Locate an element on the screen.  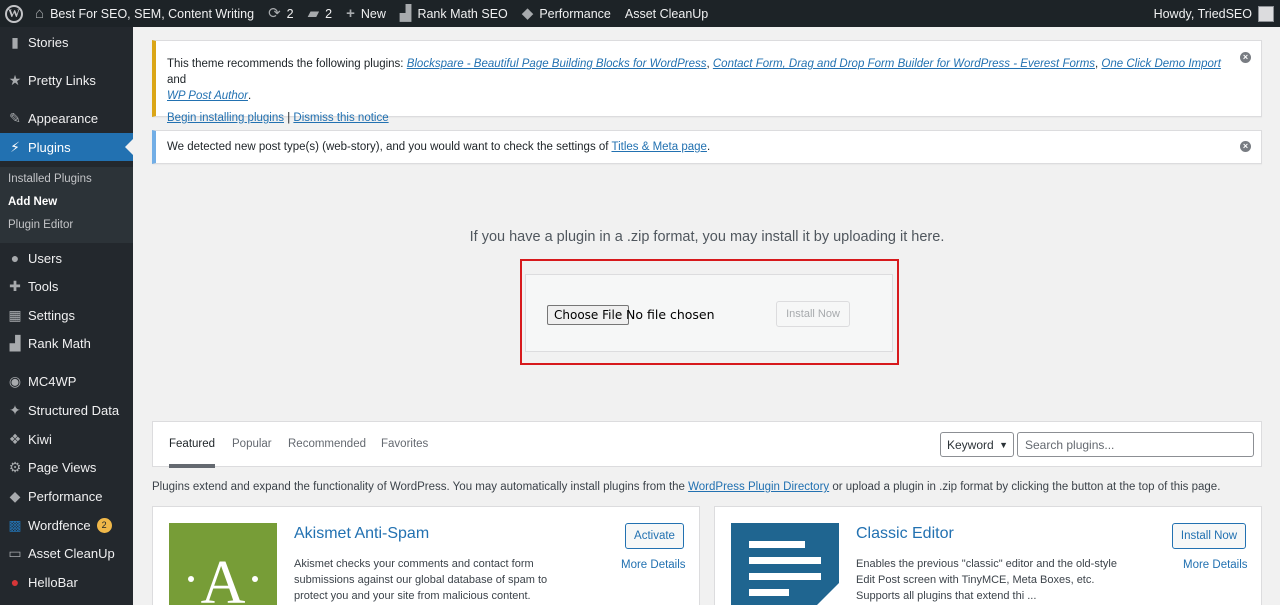
new-content-link: + New is located at coordinates (366, 13).